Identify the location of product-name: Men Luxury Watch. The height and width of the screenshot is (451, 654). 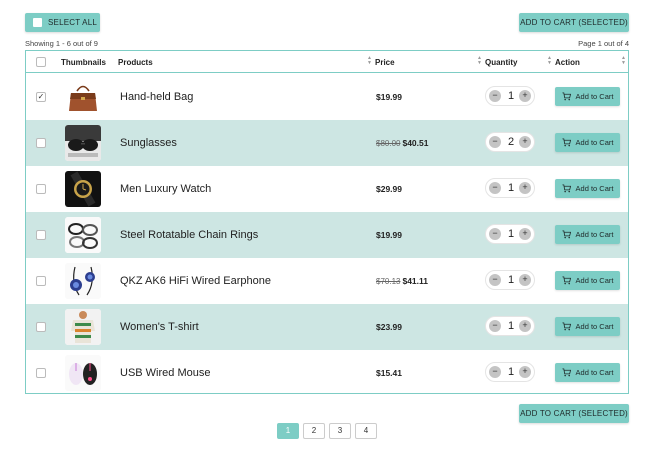
(166, 189).